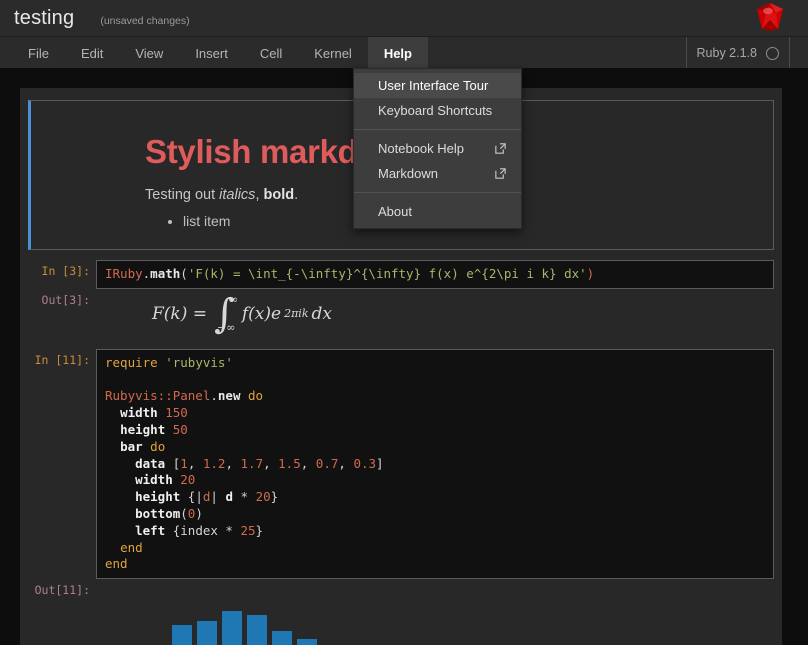  What do you see at coordinates (772, 53) in the screenshot?
I see `kernel-idle-circle-icon` at bounding box center [772, 53].